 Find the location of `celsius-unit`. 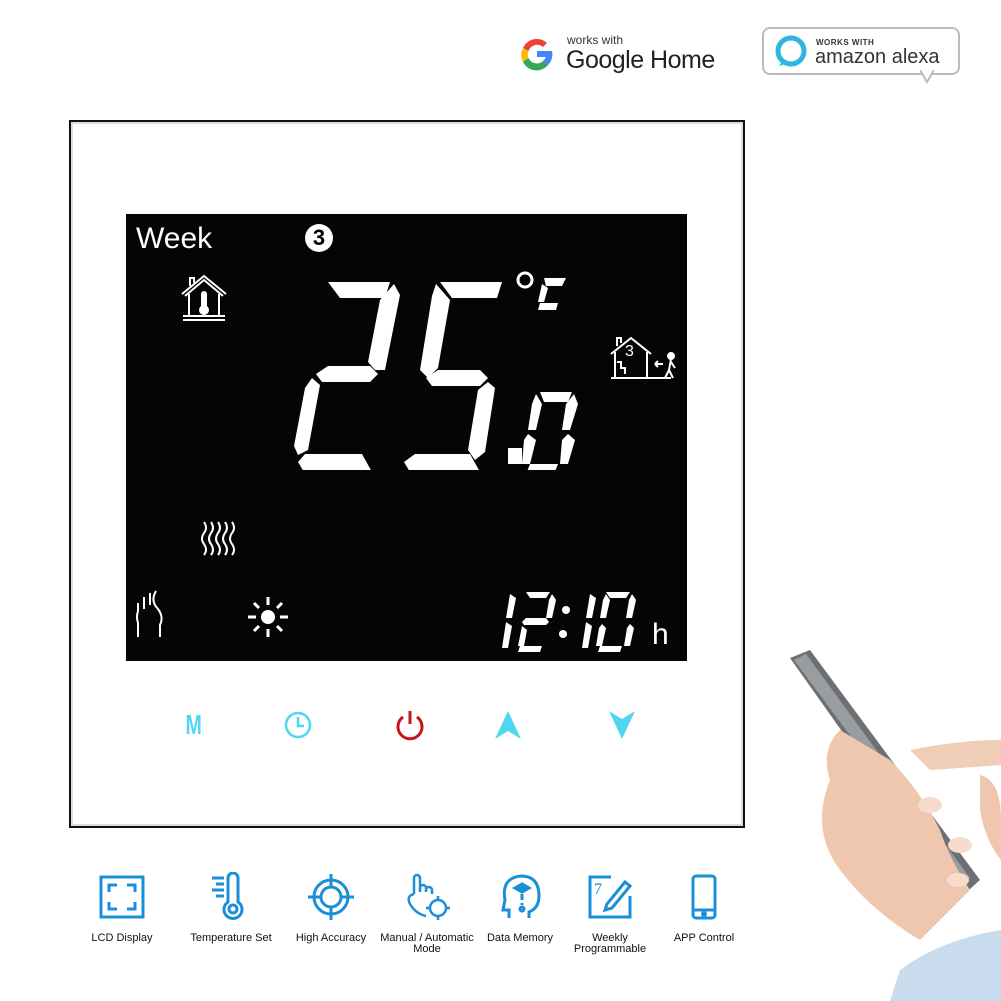

celsius-unit is located at coordinates (541, 290).